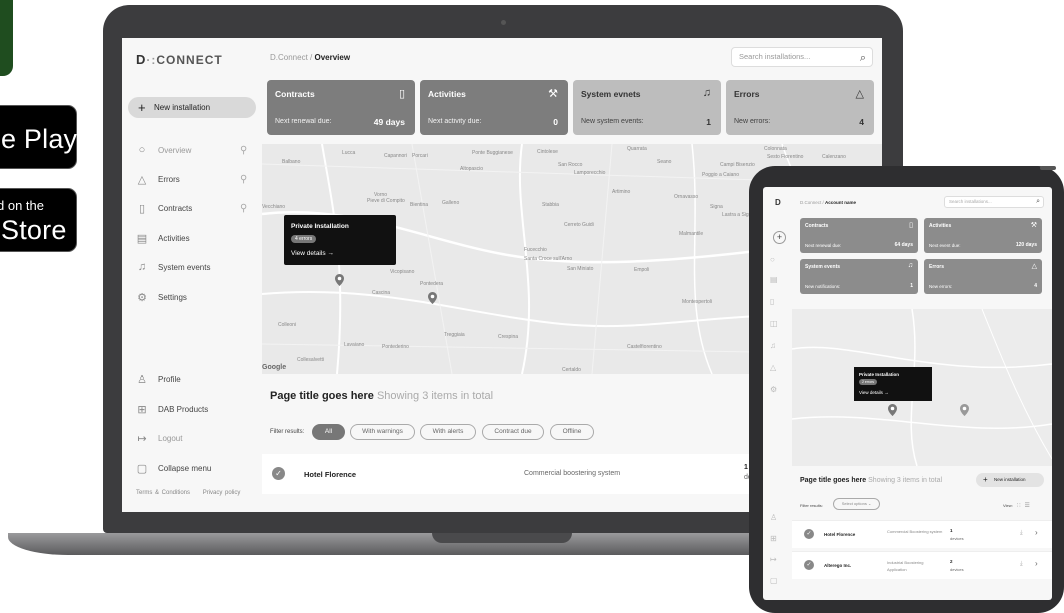 Image resolution: width=1064 pixels, height=613 pixels. Describe the element at coordinates (174, 468) in the screenshot. I see `sidebar-item-collapse-menu: ▢ Collapse menu` at that location.